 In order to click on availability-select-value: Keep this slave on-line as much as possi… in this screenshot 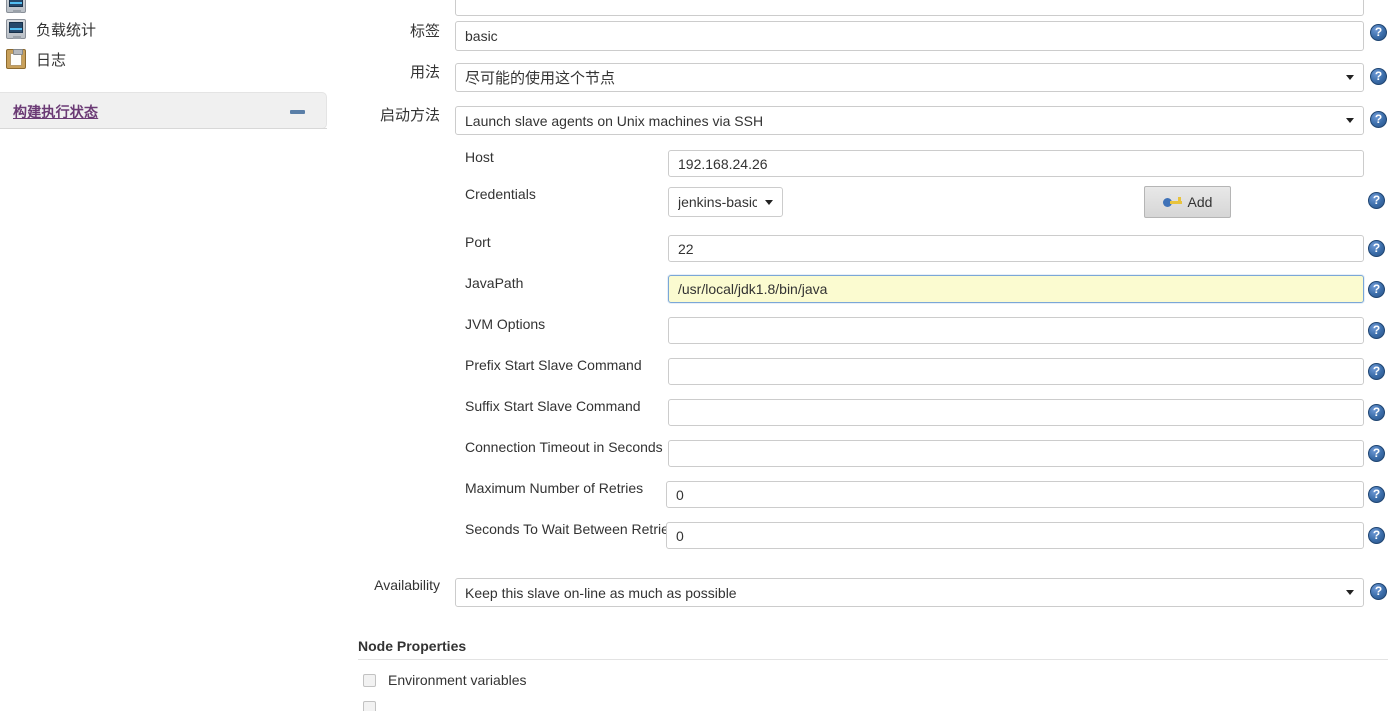, I will do `click(601, 592)`.